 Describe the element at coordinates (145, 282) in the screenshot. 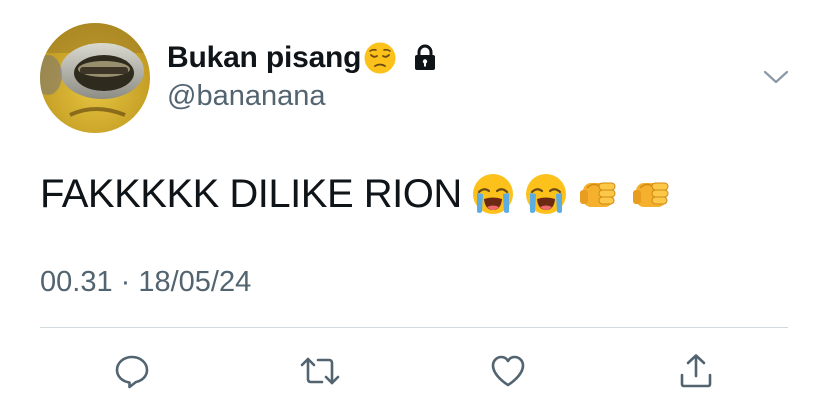

I see `tweet-timestamp: 00.31 · 18/05/24` at that location.